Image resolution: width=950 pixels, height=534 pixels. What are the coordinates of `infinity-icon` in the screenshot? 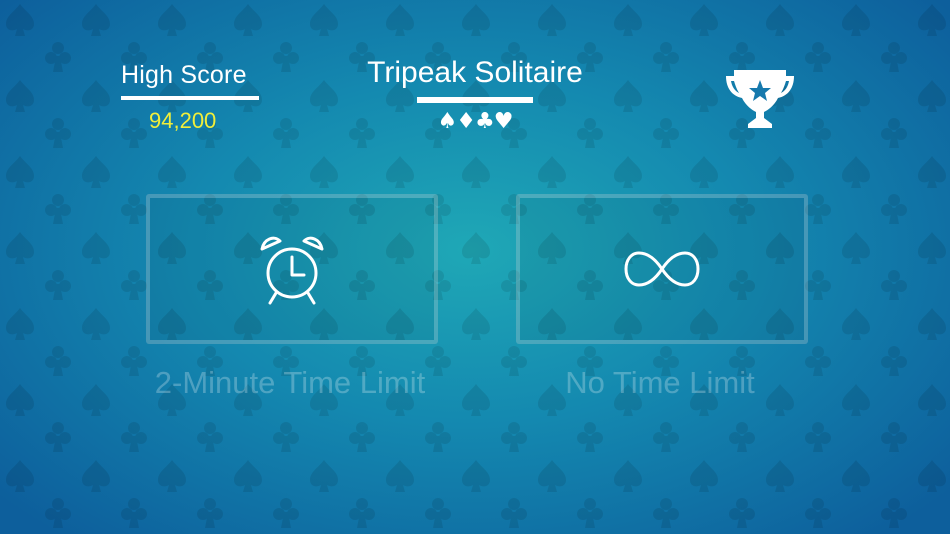 It's located at (662, 269).